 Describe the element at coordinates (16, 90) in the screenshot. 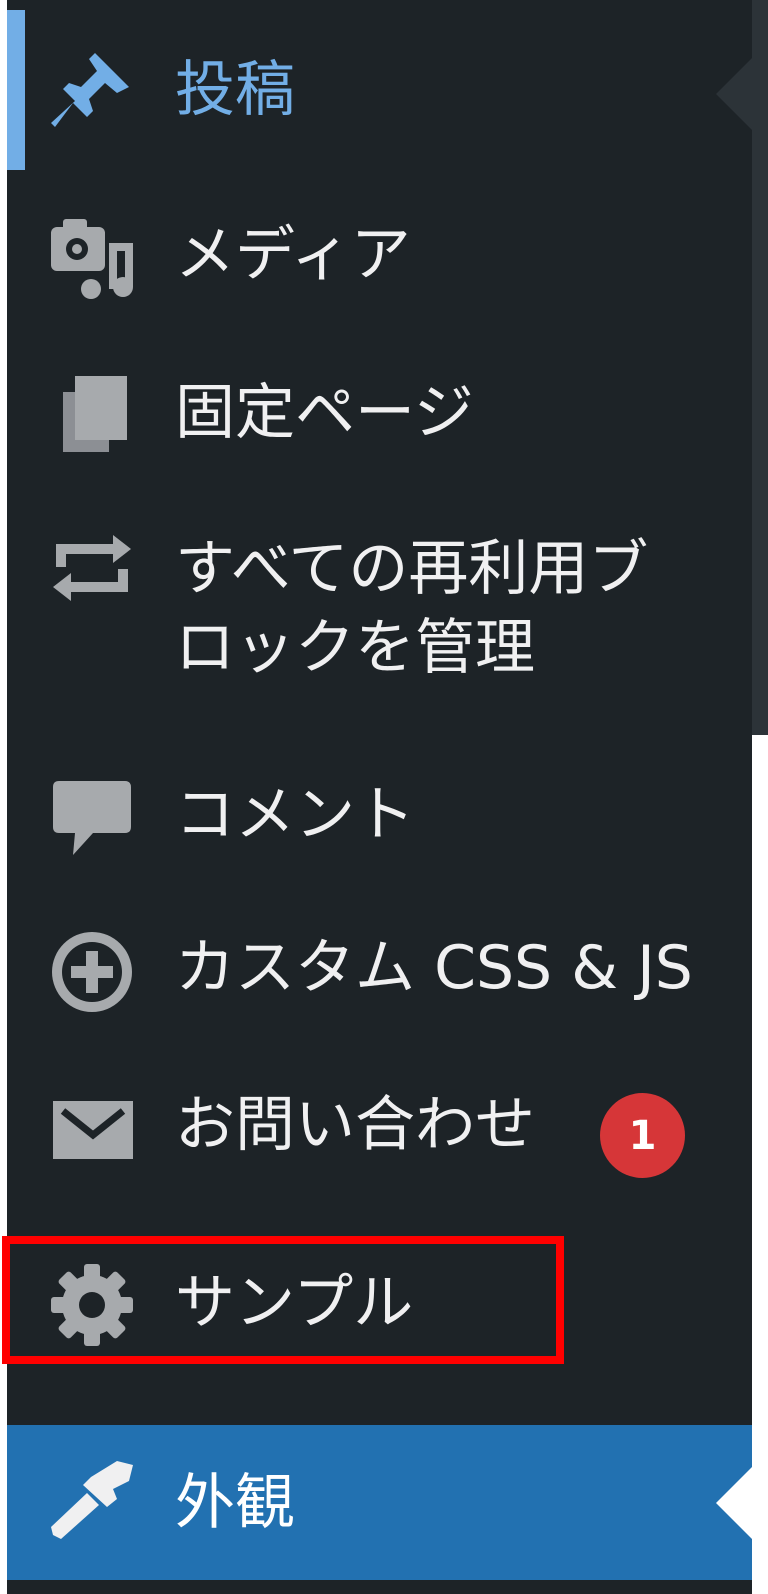

I see `active-indicator` at that location.